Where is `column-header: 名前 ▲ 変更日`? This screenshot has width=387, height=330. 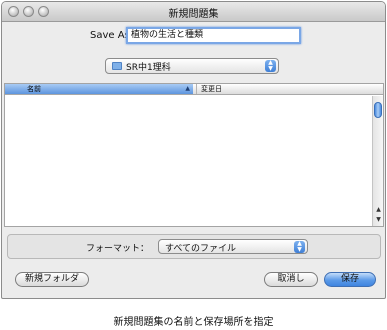
column-header: 名前 ▲ 変更日 is located at coordinates (194, 89).